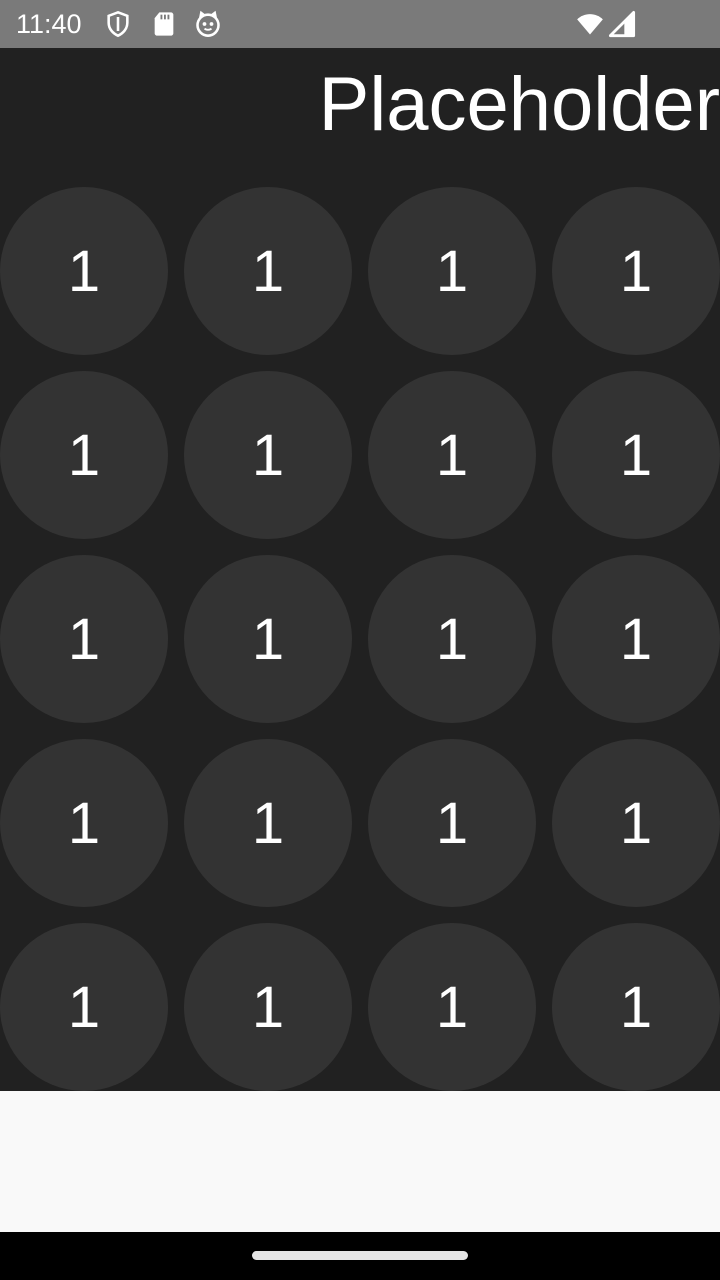  What do you see at coordinates (208, 24) in the screenshot?
I see `cat-icon` at bounding box center [208, 24].